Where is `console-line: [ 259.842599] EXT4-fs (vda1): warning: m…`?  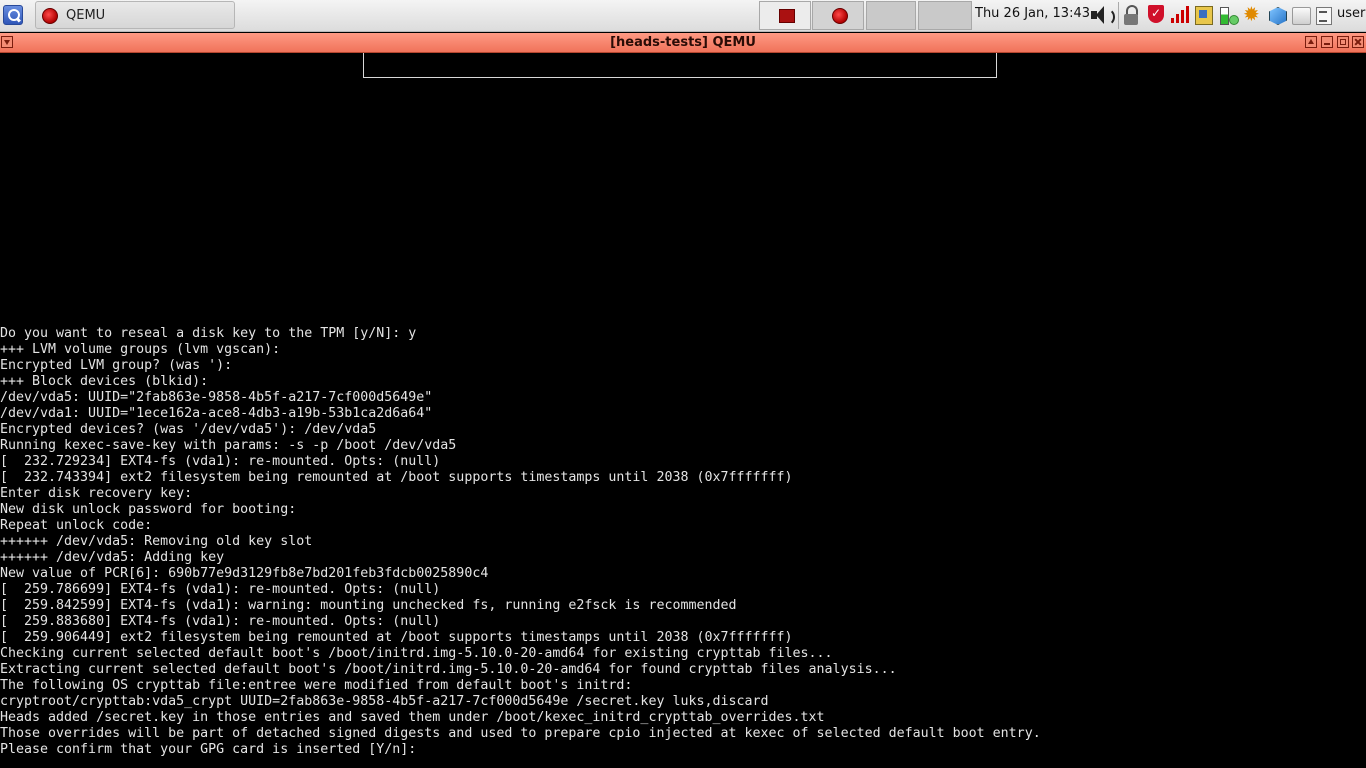 console-line: [ 259.842599] EXT4-fs (vda1): warning: m… is located at coordinates (368, 605).